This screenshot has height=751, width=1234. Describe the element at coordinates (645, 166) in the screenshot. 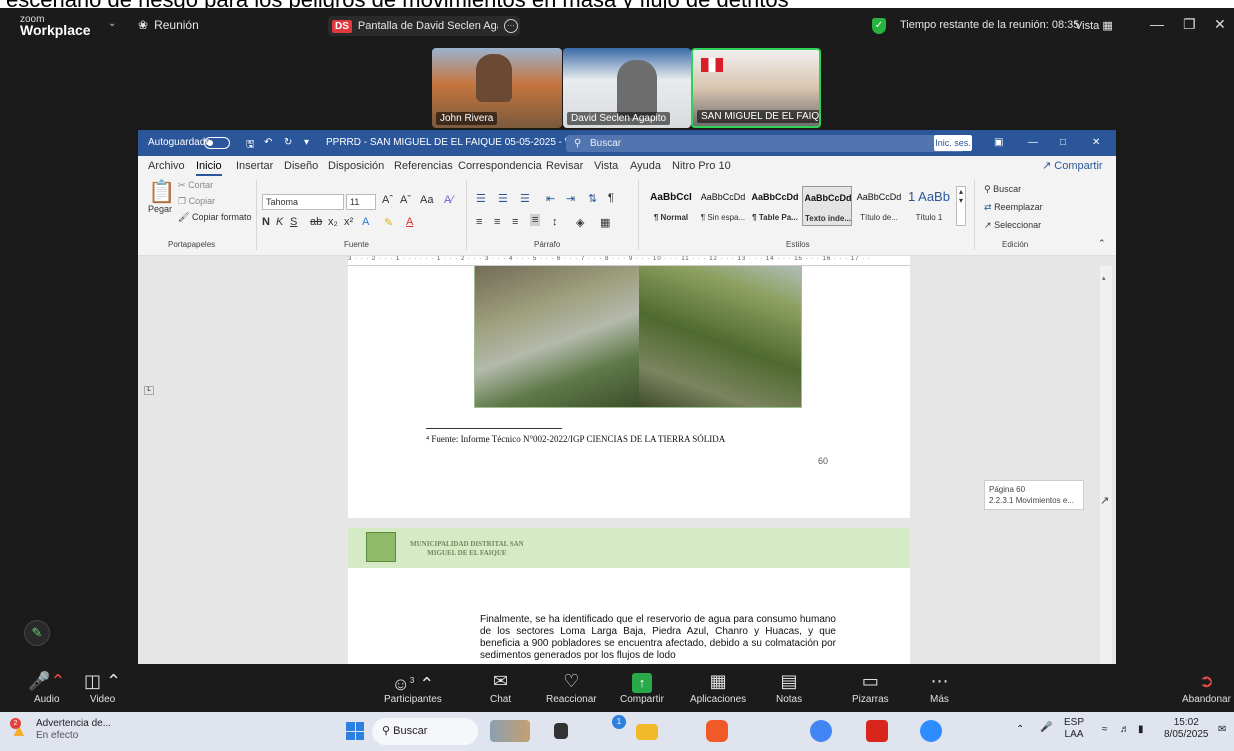

I see `tab-ayuda: Ayuda` at that location.